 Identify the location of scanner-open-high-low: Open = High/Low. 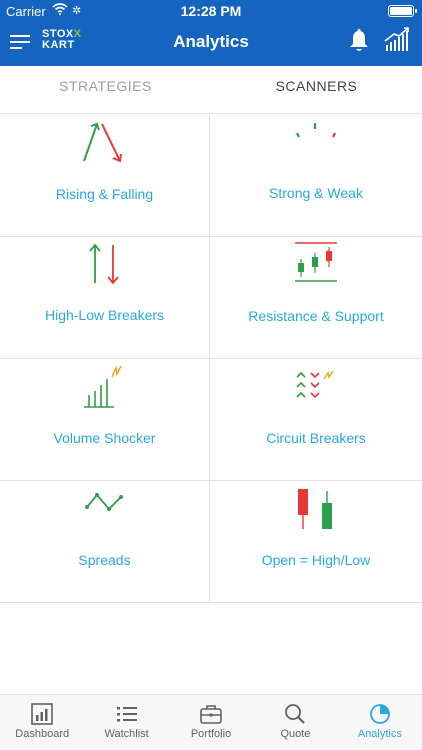
(316, 542).